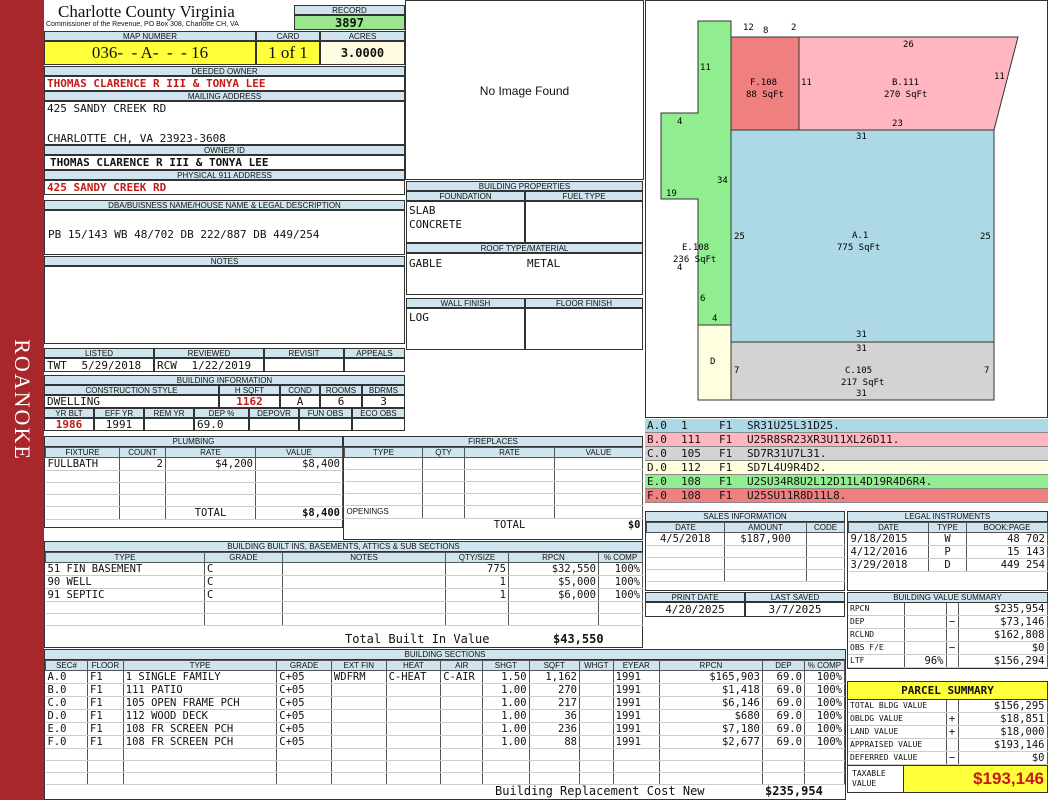 This screenshot has width=1050, height=800. I want to click on bi-type-header: TYPE, so click(125, 557).